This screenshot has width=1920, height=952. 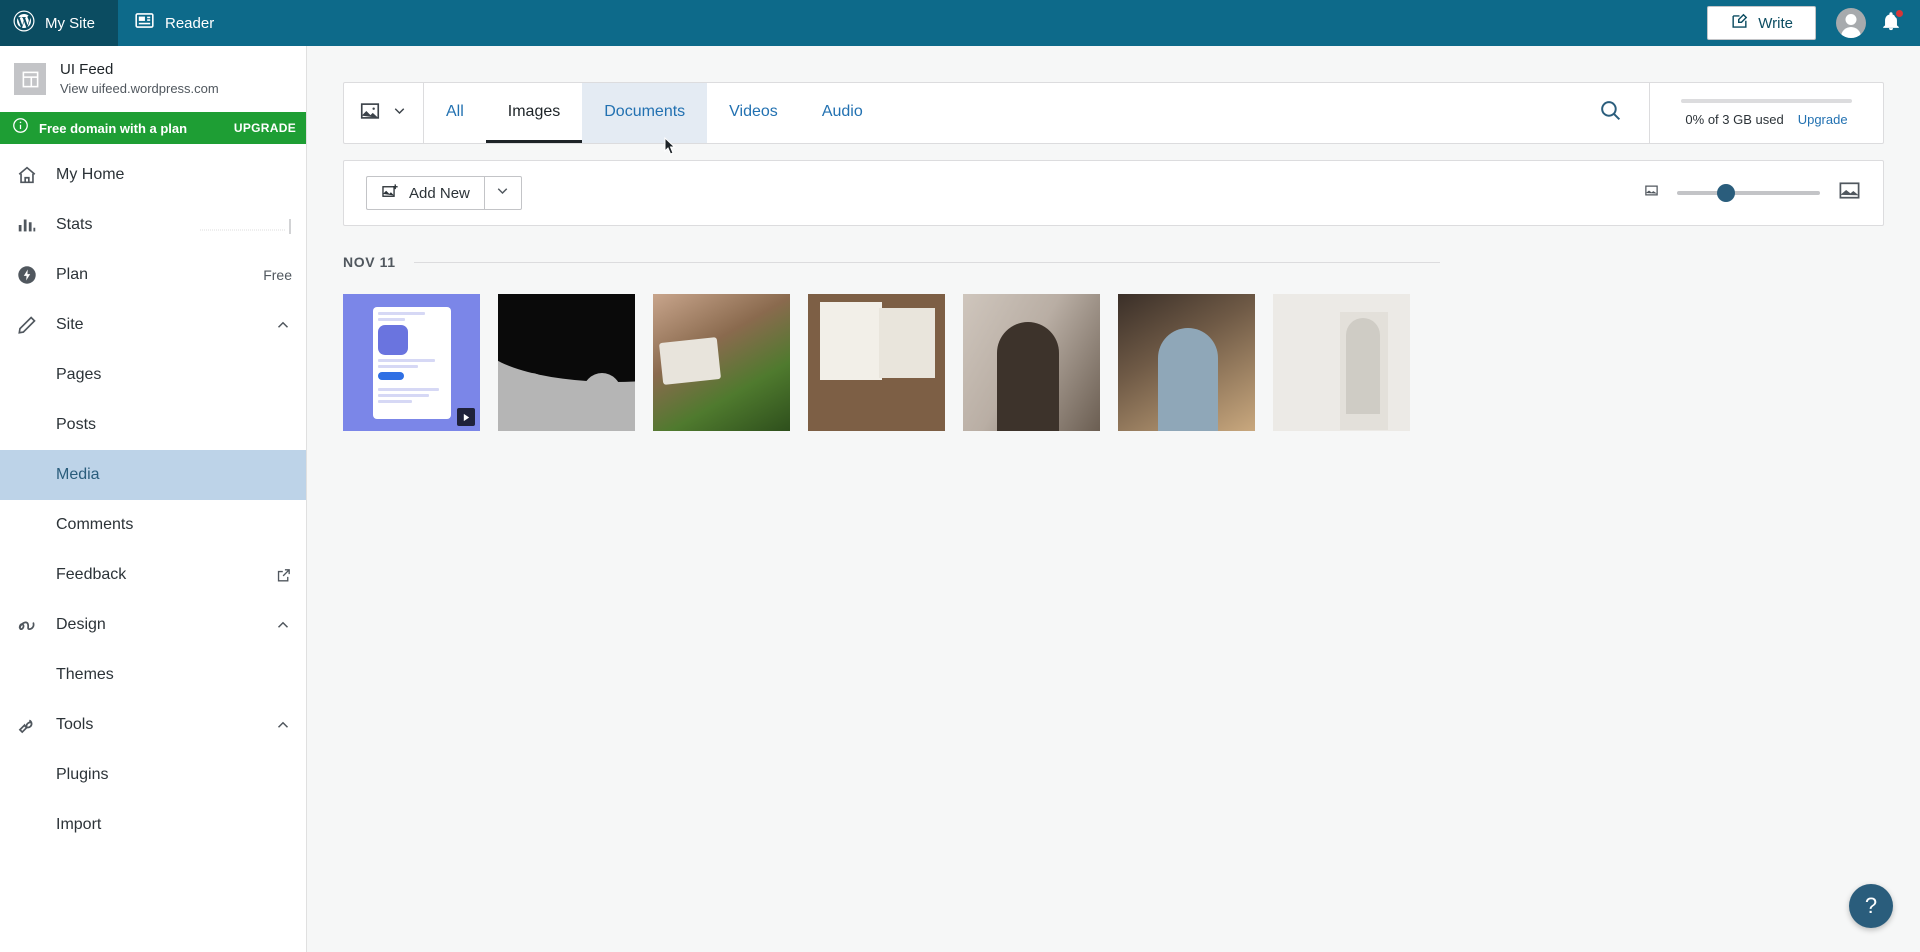 I want to click on banner-upgrade-link: UPGRADE, so click(x=265, y=128).